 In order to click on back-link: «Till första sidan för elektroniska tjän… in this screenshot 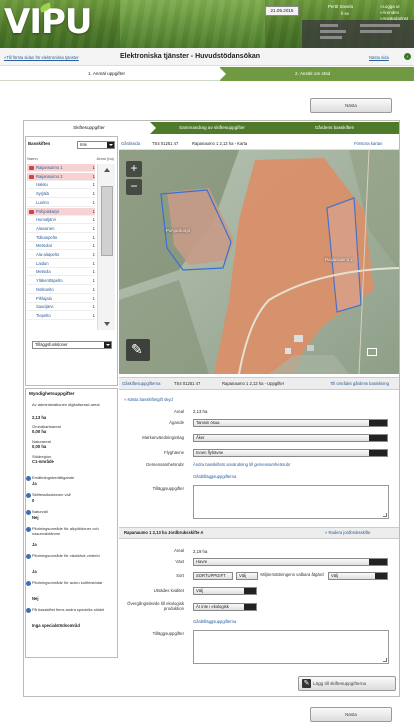, I will do `click(41, 57)`.